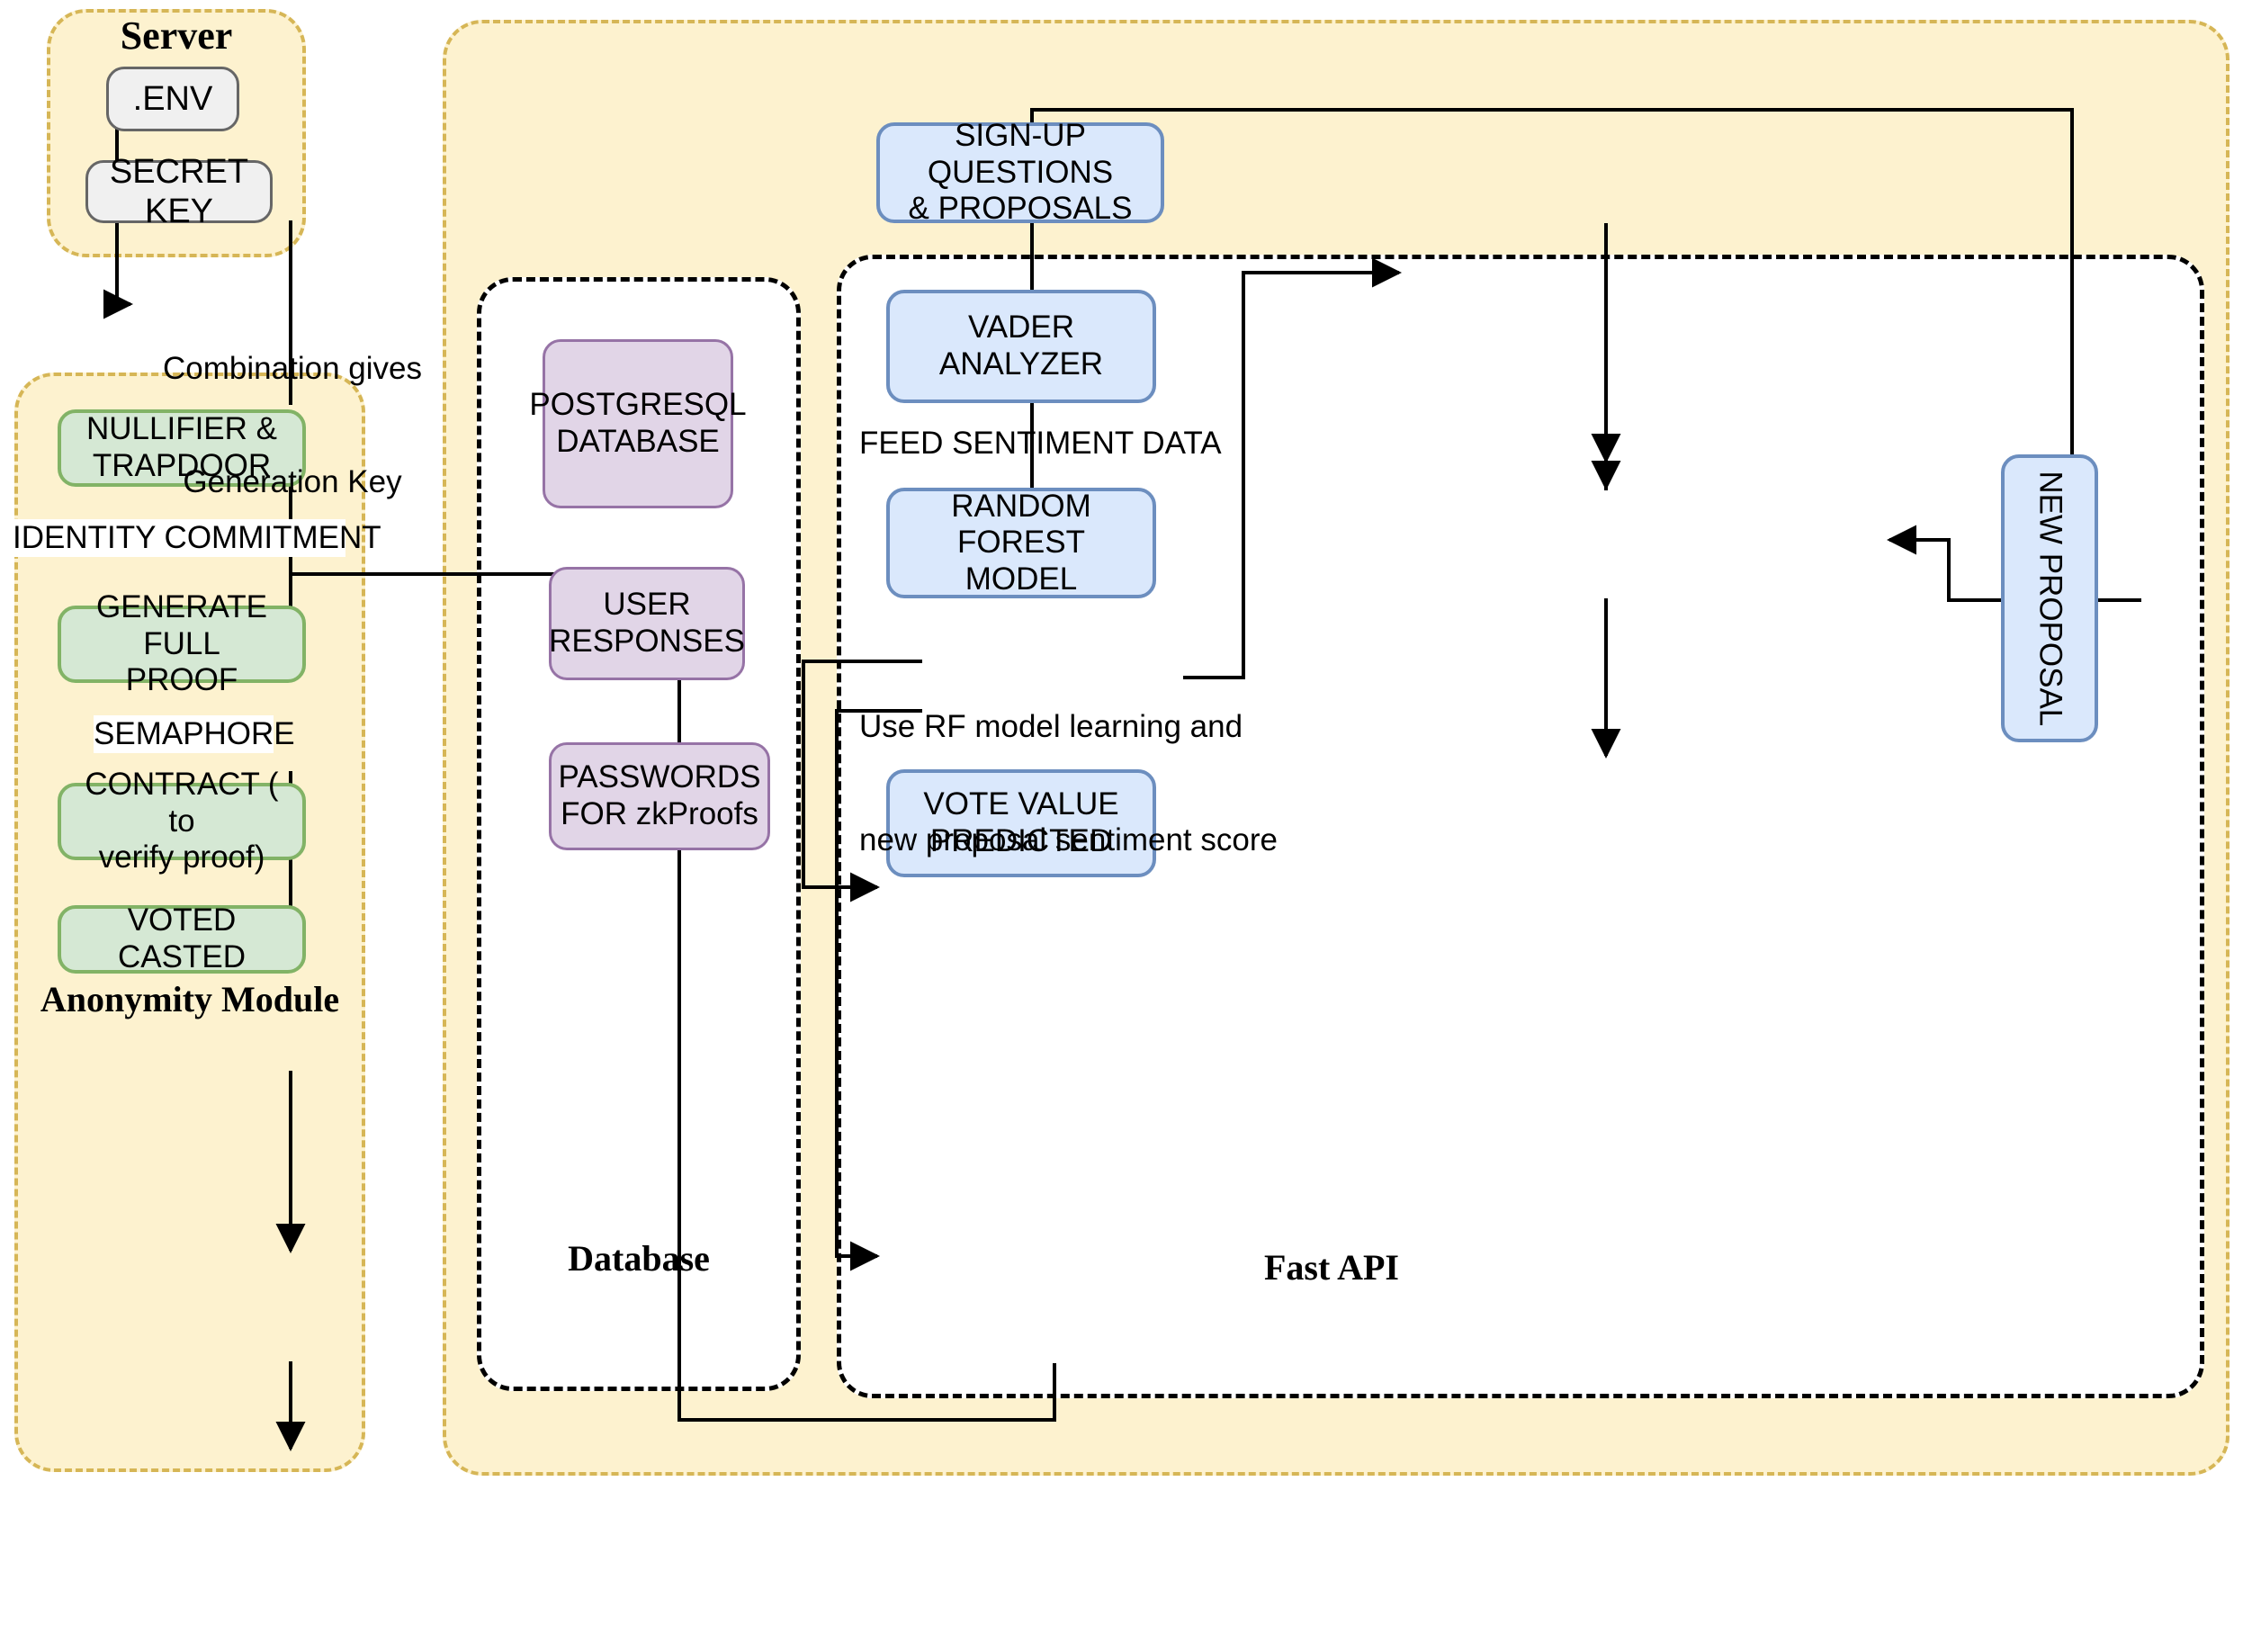  I want to click on node-passwords: PASSWORDS FOR zkProofs, so click(659, 796).